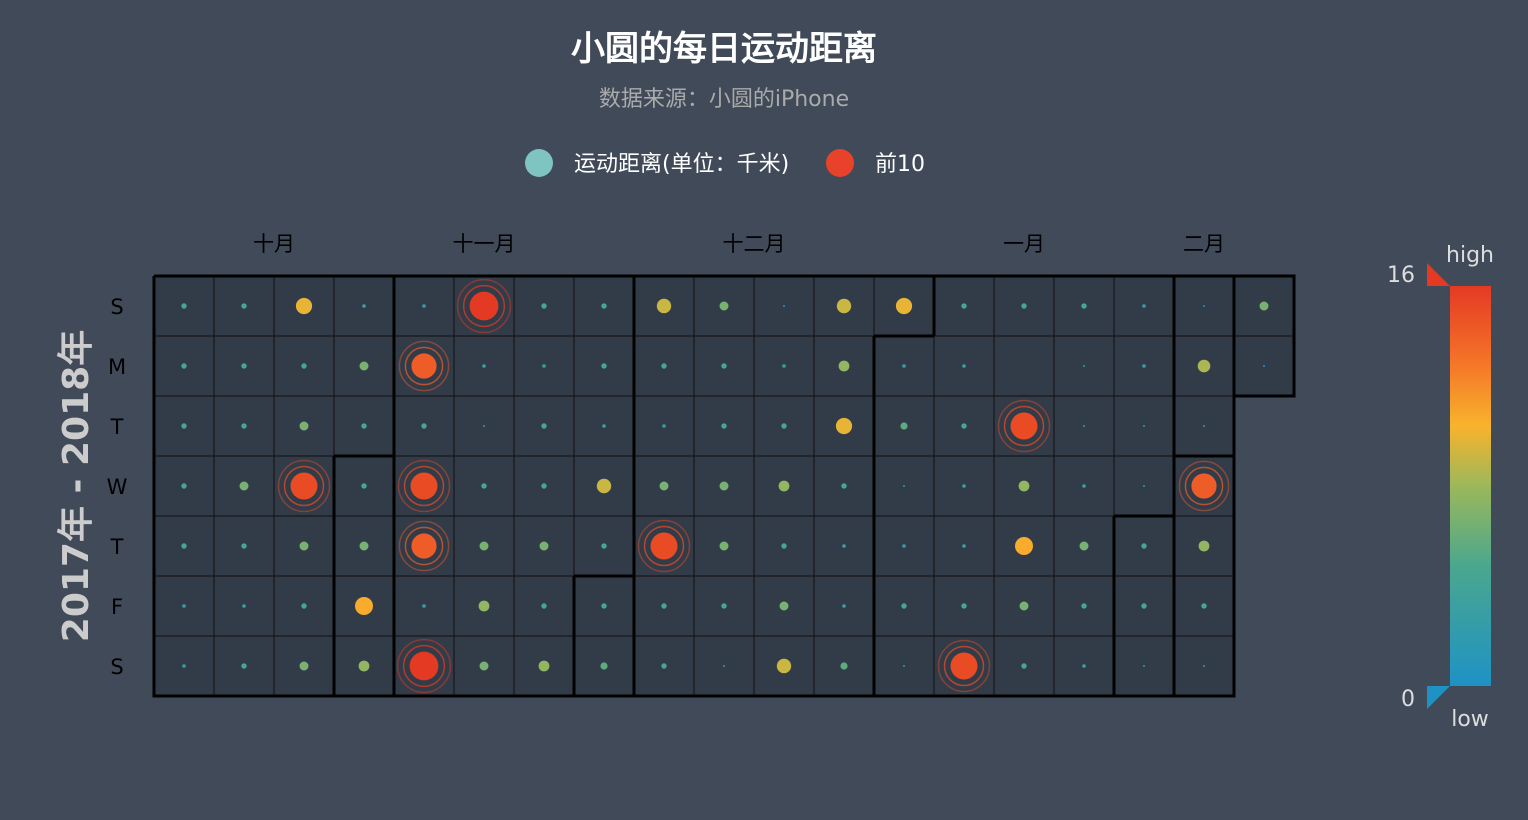 The width and height of the screenshot is (1528, 820). What do you see at coordinates (539, 163) in the screenshot?
I see `legend-marker-distance` at bounding box center [539, 163].